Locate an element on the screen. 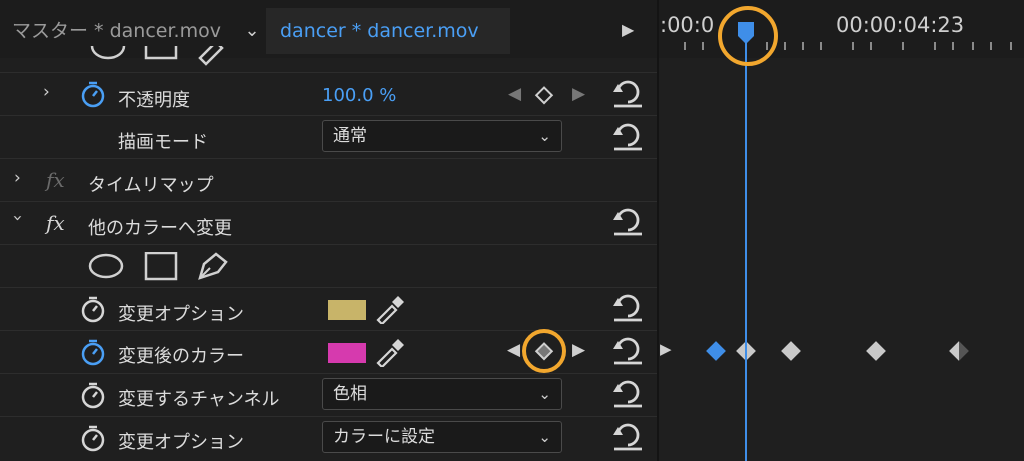 Image resolution: width=1024 pixels, height=461 pixels. to-color-swatch is located at coordinates (347, 353).